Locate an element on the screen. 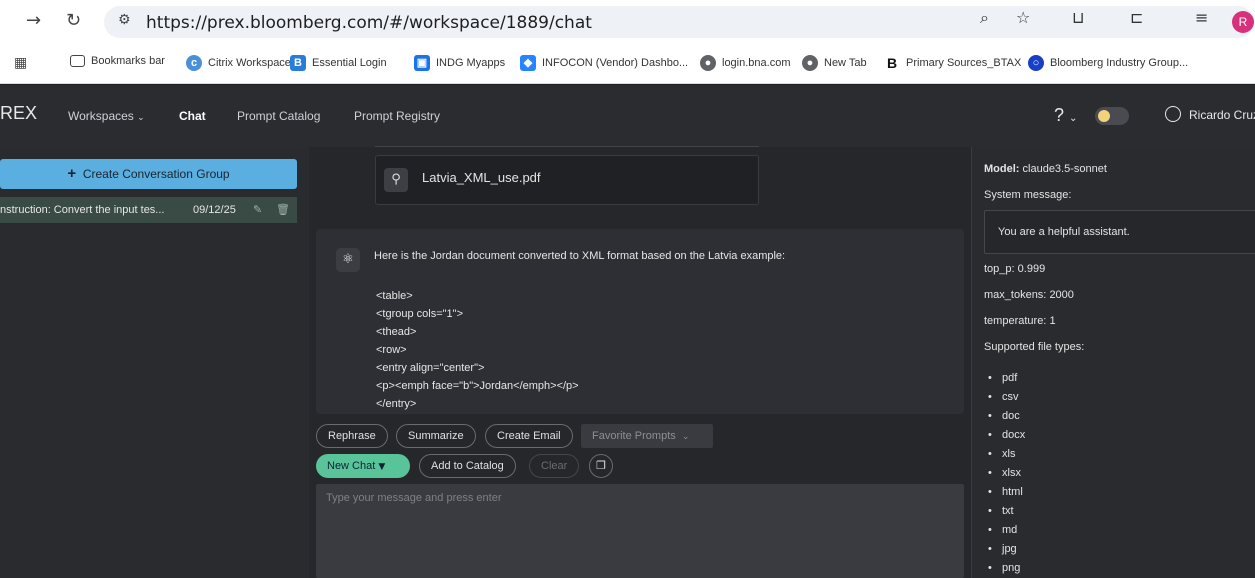 This screenshot has height=578, width=1255. max-tokens-row: max_tokens: 2000 is located at coordinates (1029, 295).